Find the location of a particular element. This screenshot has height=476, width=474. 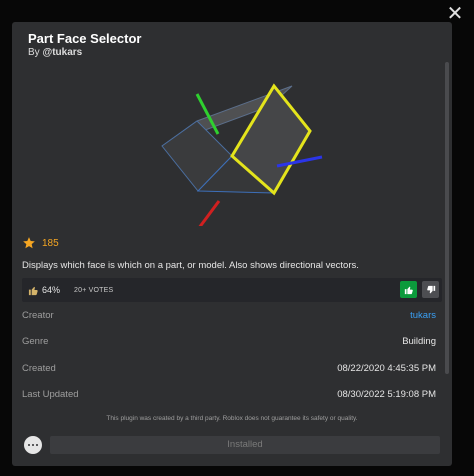

creator-link: tukars is located at coordinates (423, 315).